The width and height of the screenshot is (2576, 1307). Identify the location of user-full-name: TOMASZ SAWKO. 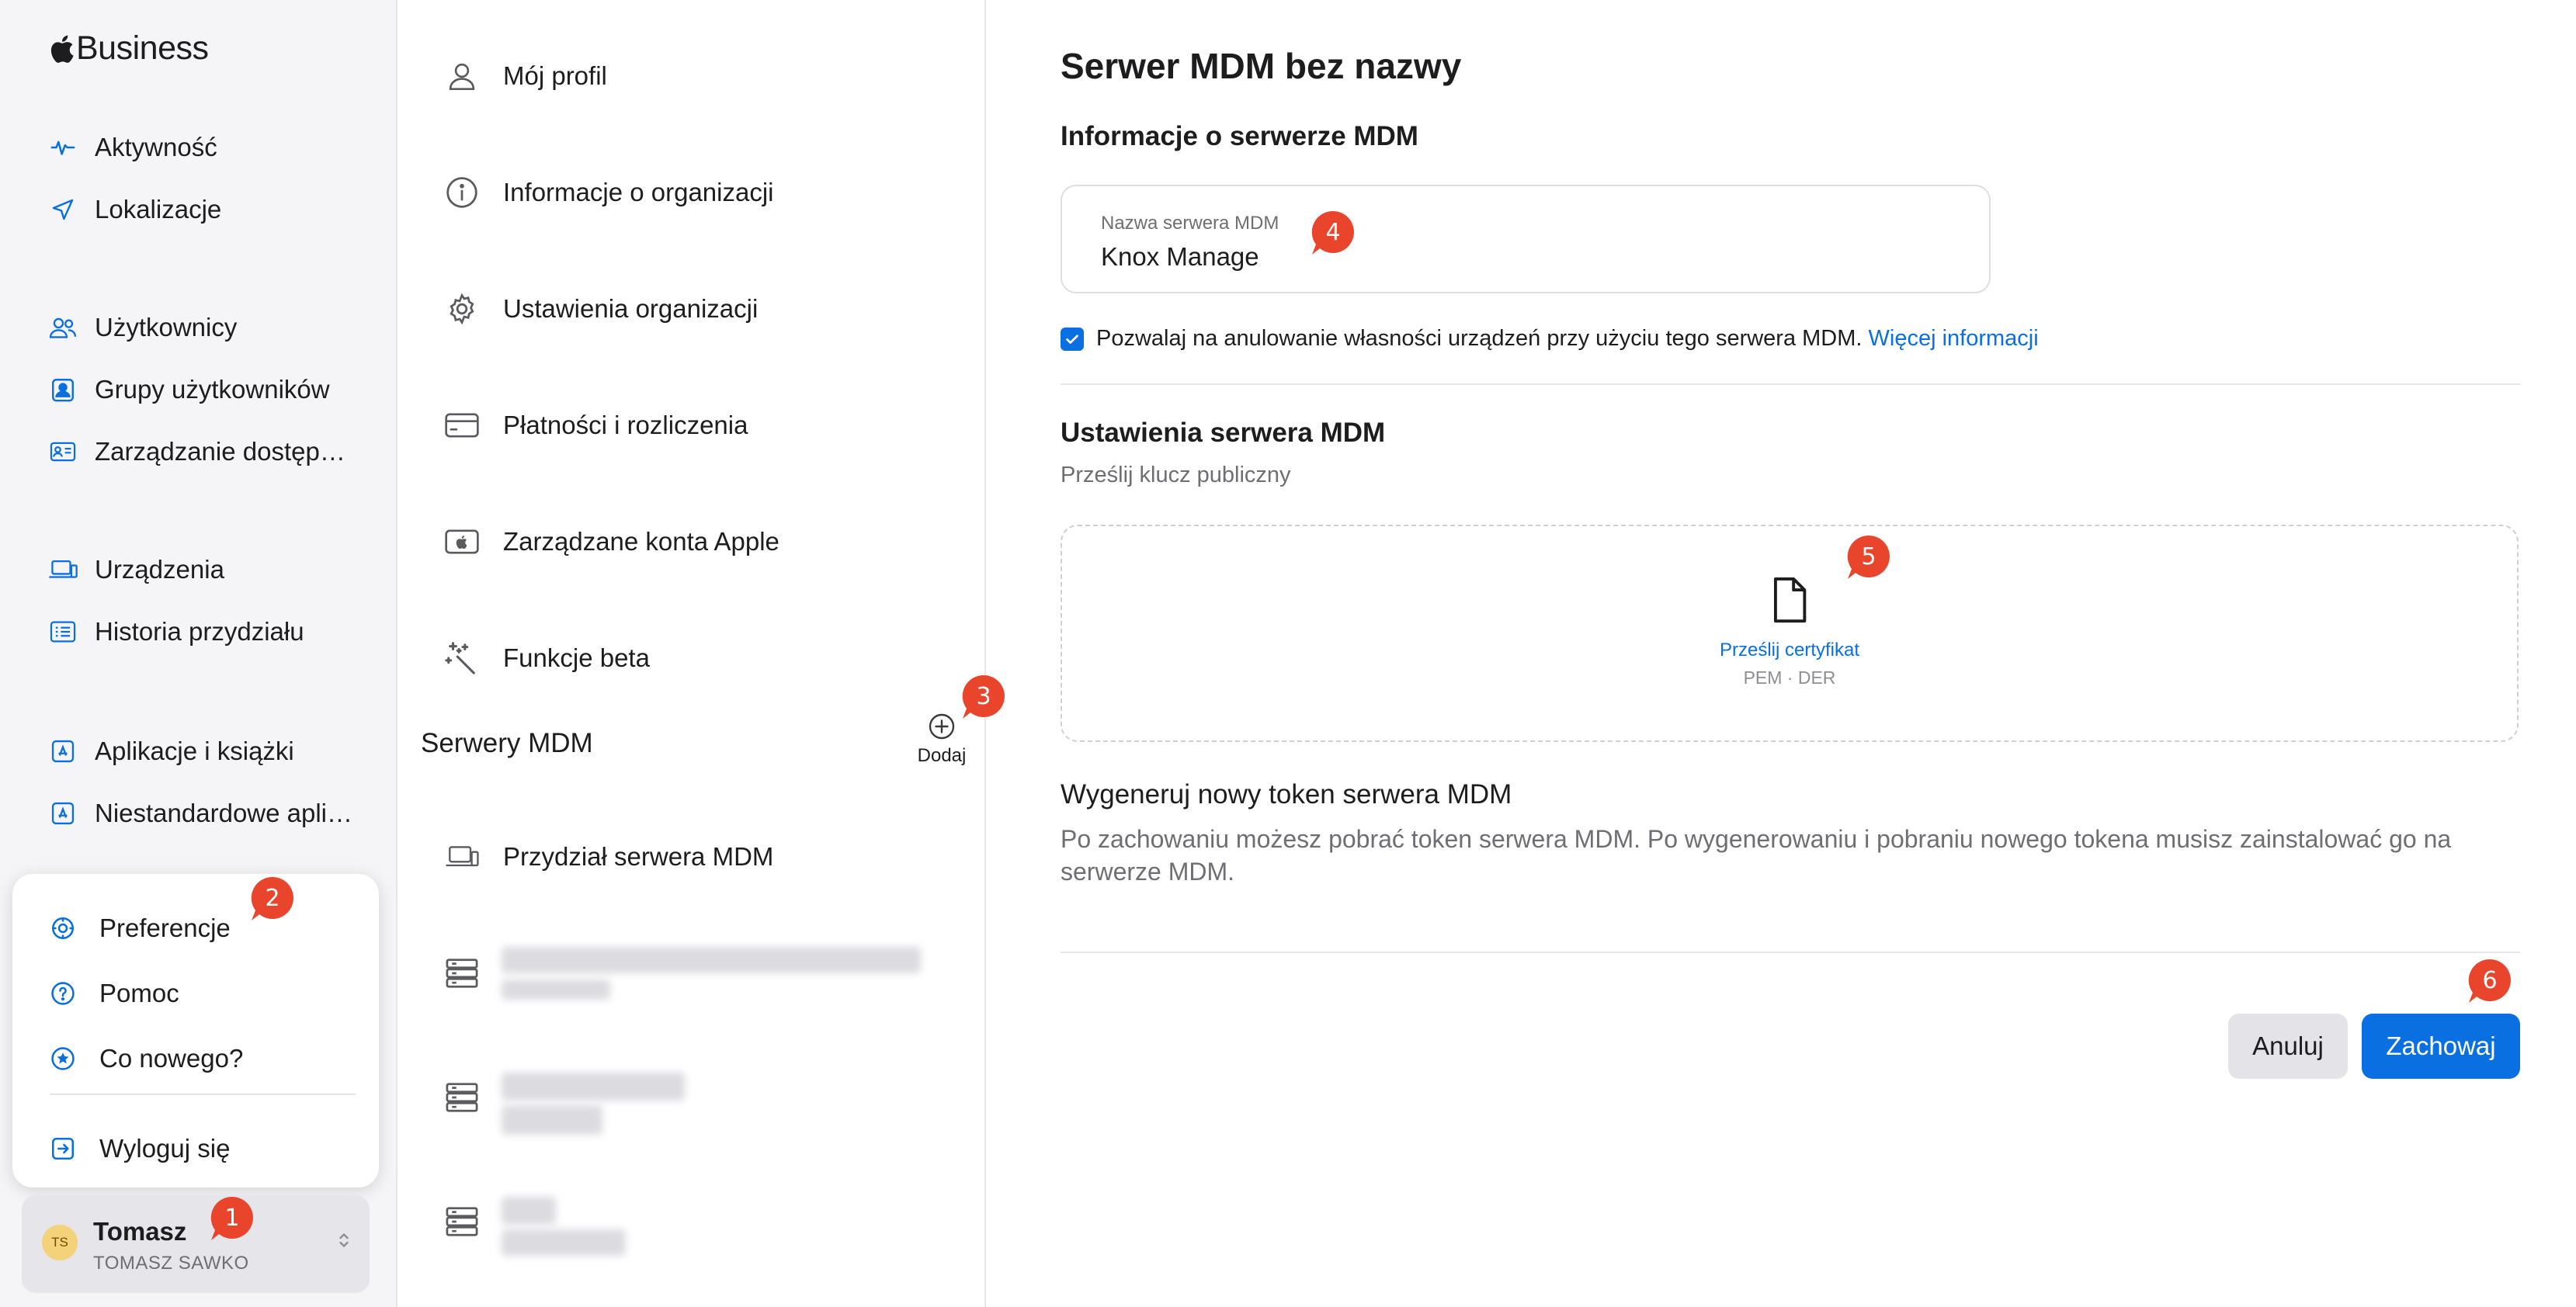
(171, 1263).